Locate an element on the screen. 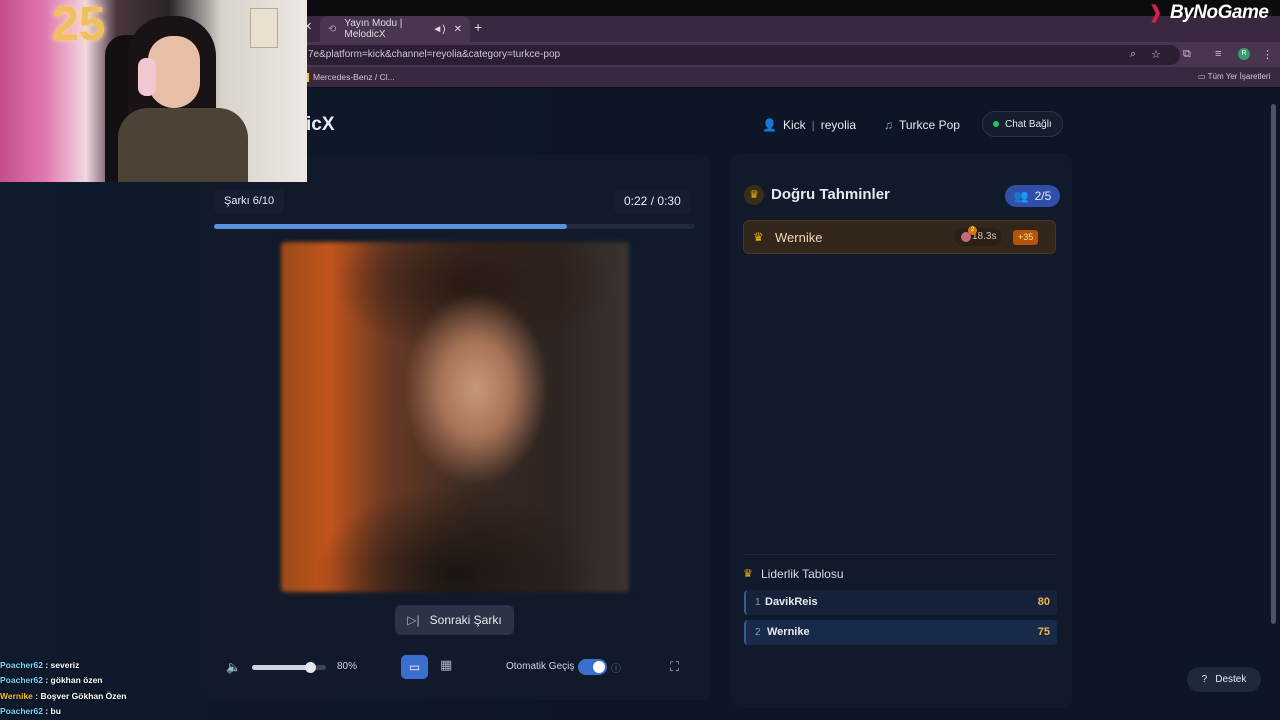 The height and width of the screenshot is (720, 1280). chat-text: : severiz is located at coordinates (61, 665).